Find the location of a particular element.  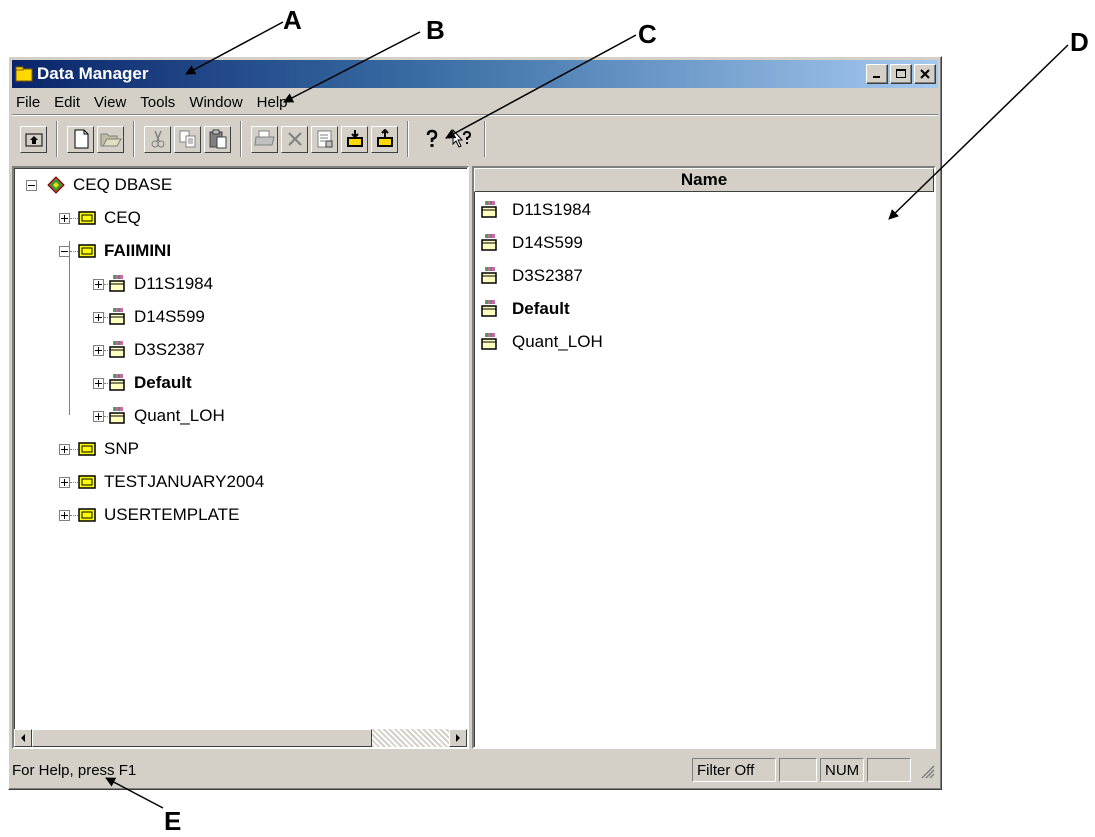

tree-child-d14s599: D14S599 is located at coordinates (149, 317).